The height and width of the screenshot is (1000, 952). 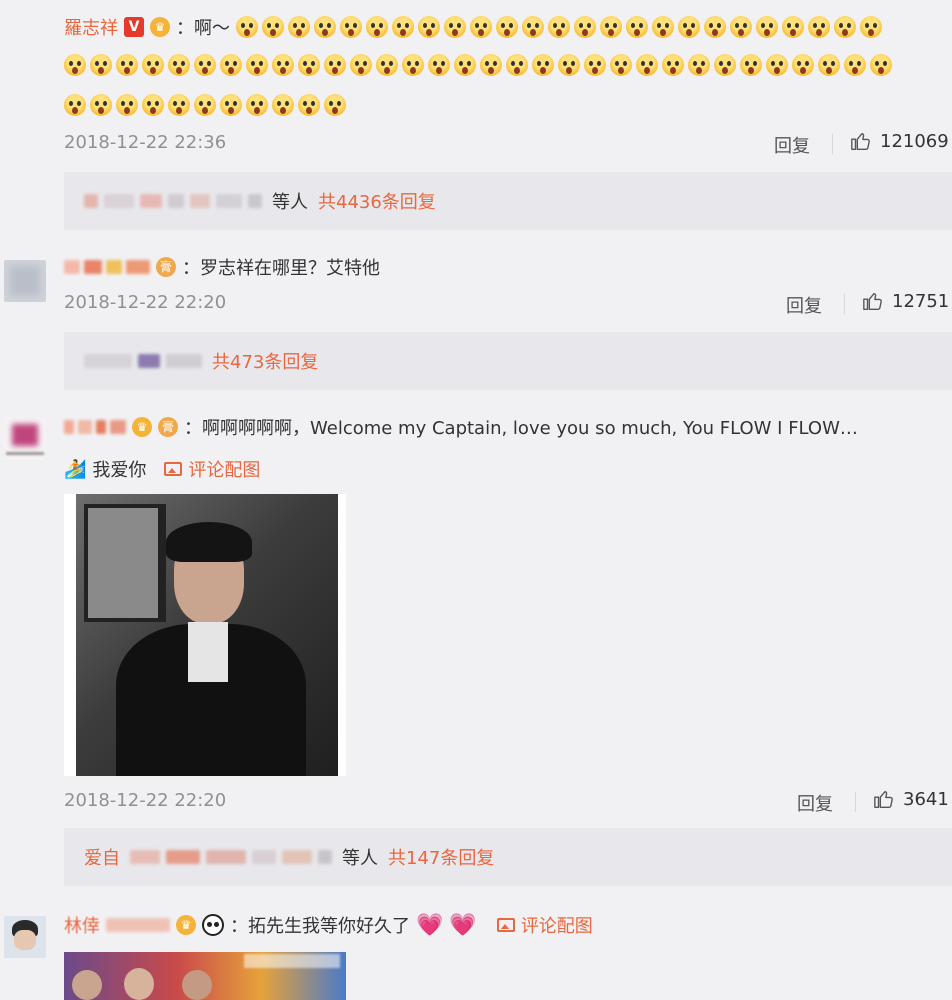 I want to click on commenter-name: 羅志祥, so click(x=91, y=27).